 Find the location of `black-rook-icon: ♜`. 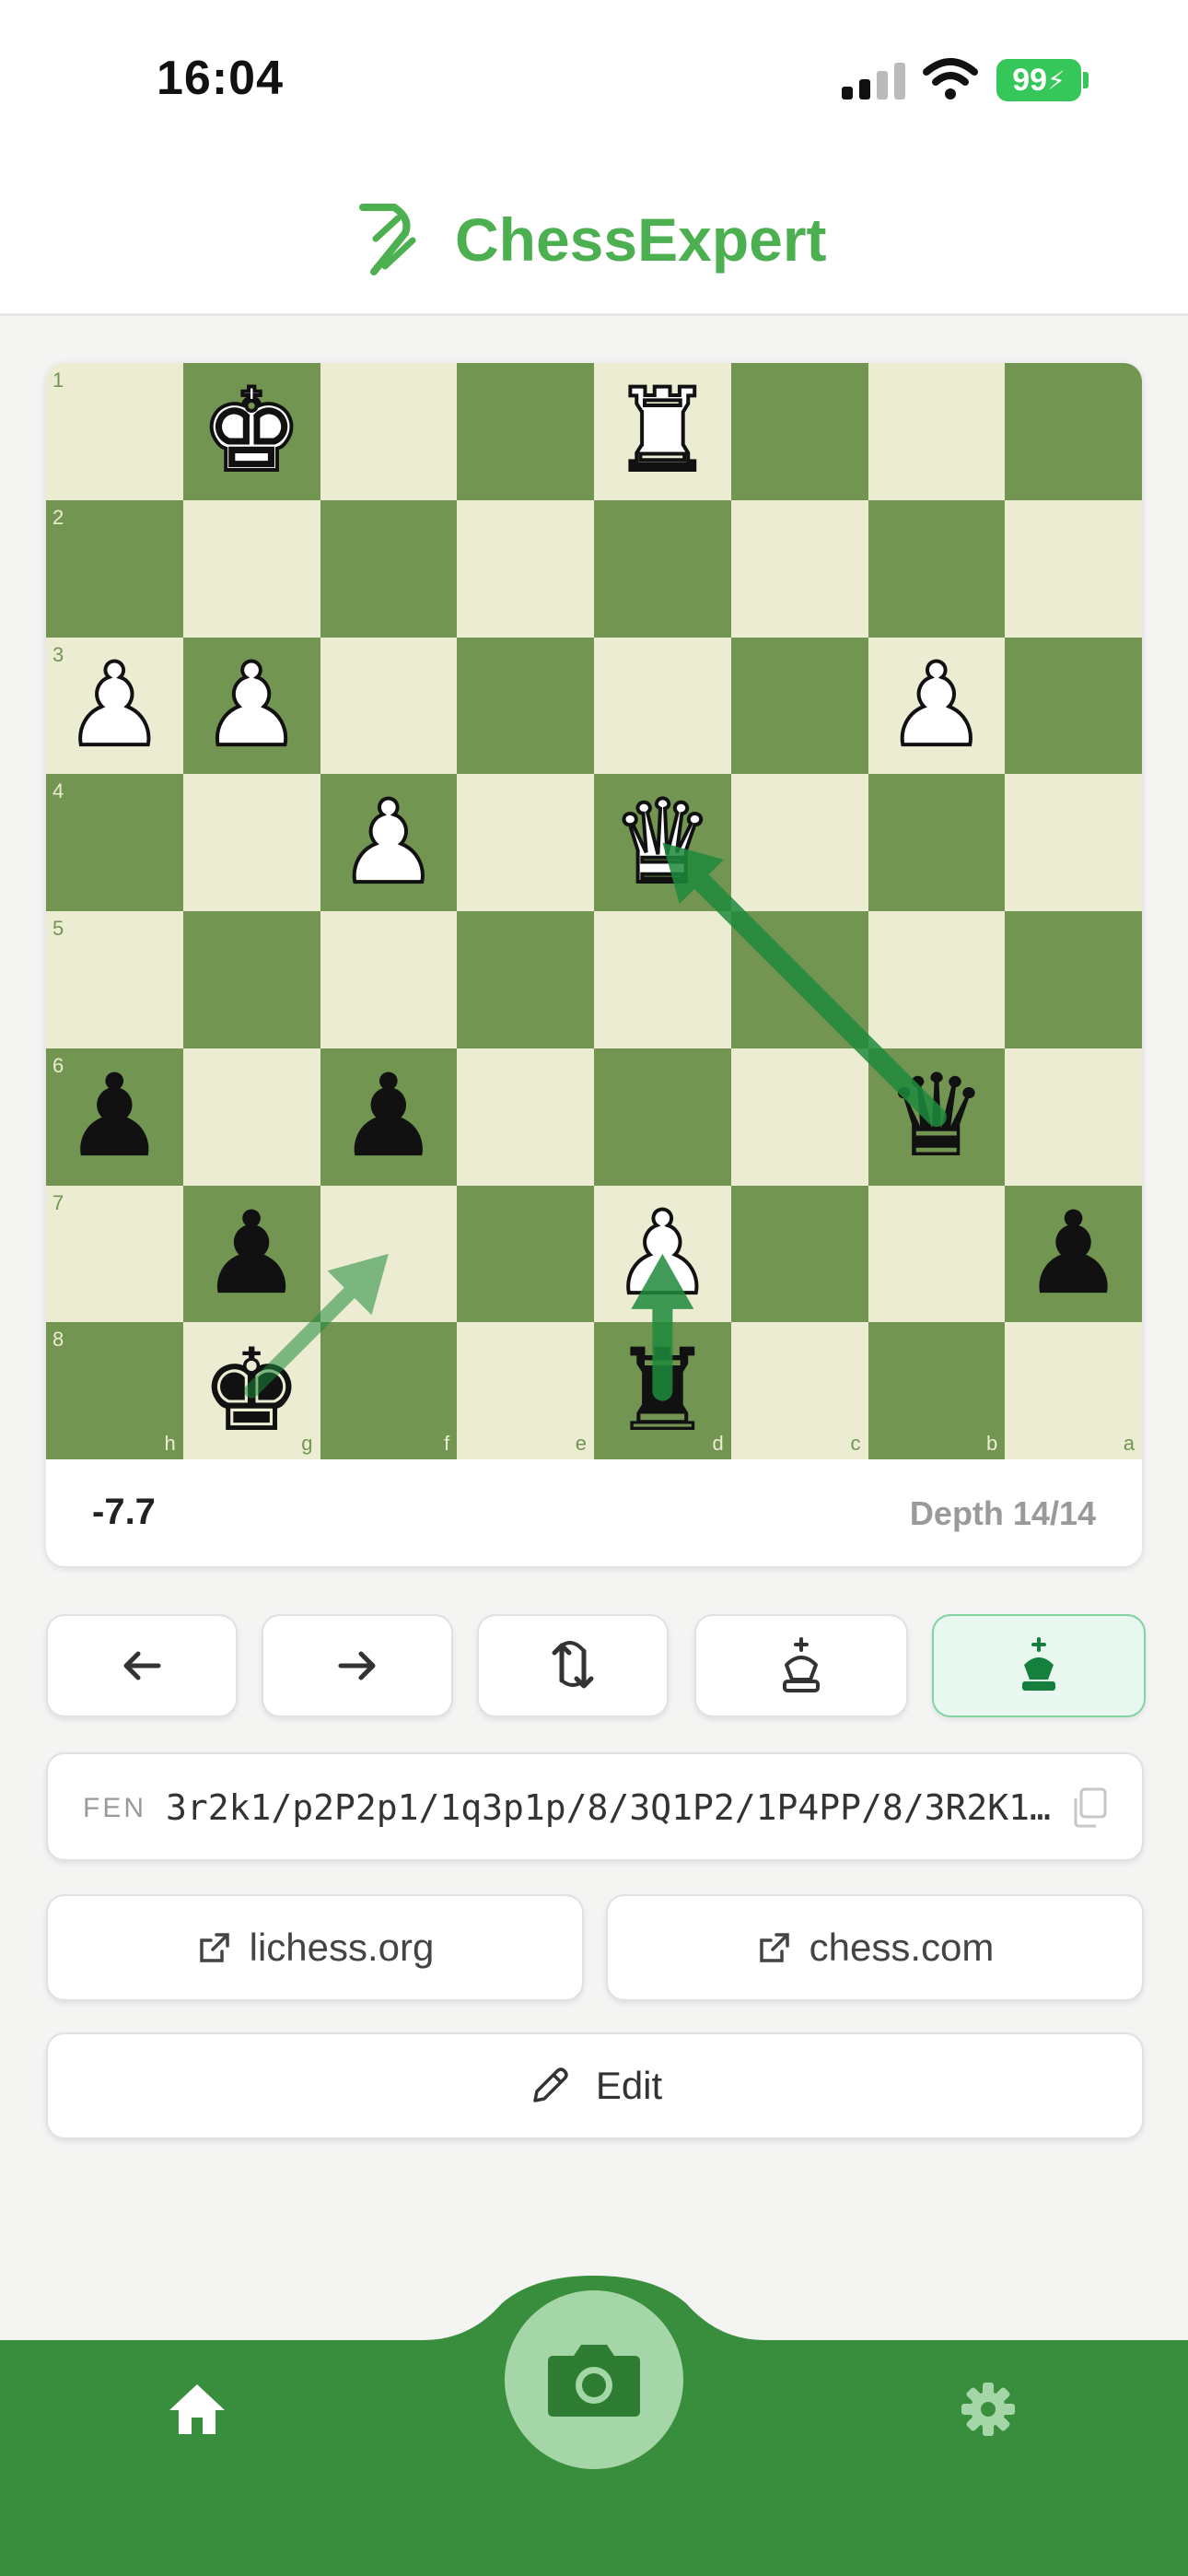

black-rook-icon: ♜ is located at coordinates (662, 1390).